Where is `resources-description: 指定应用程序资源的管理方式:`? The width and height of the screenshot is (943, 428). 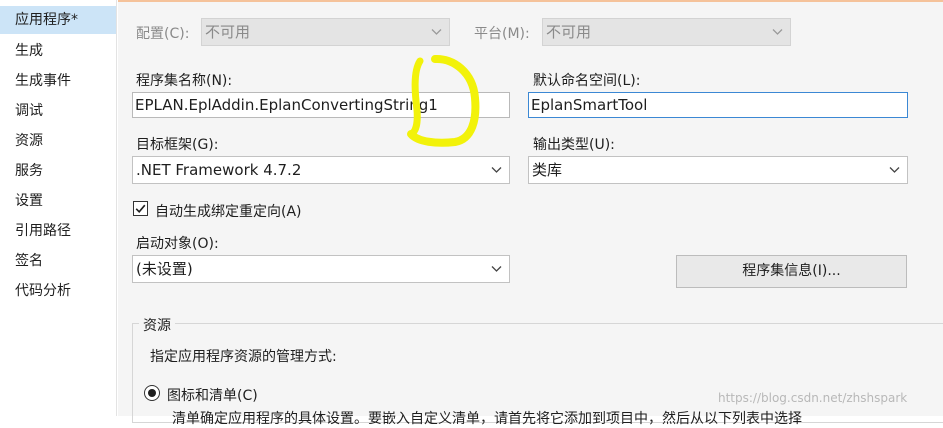
resources-description: 指定应用程序资源的管理方式: is located at coordinates (243, 357).